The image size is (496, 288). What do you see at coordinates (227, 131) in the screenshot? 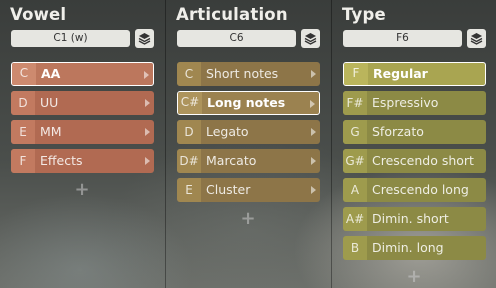
I see `item-label: Legato` at bounding box center [227, 131].